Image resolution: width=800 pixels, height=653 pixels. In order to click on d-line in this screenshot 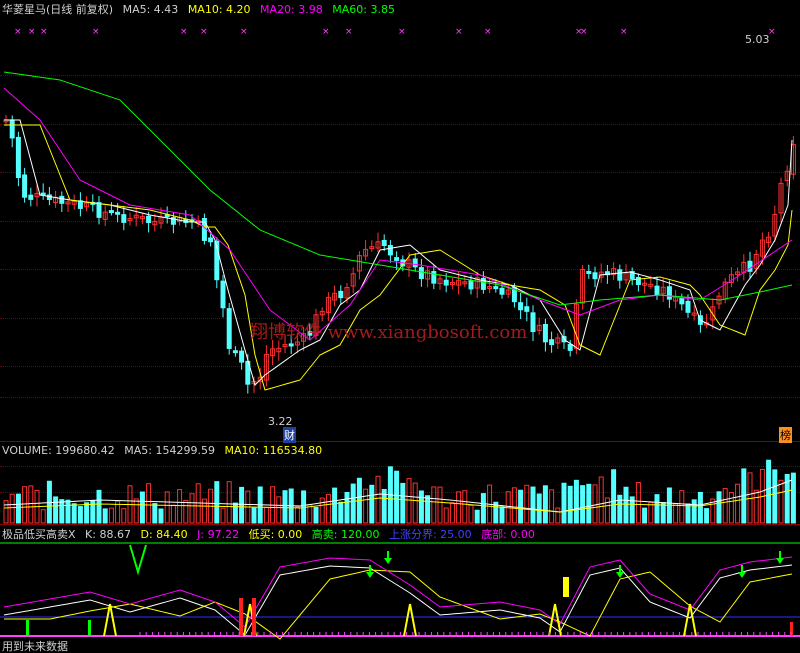, I will do `click(398, 604)`.